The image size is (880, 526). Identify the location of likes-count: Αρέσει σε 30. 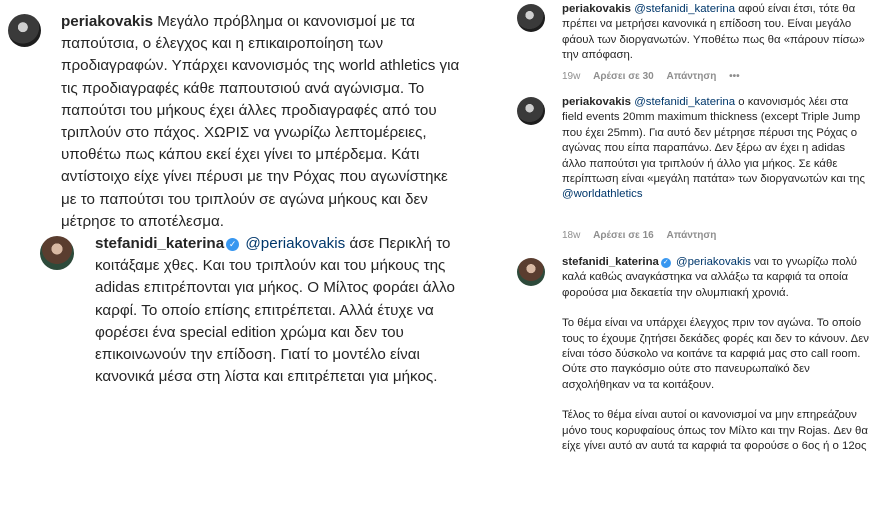
(623, 76).